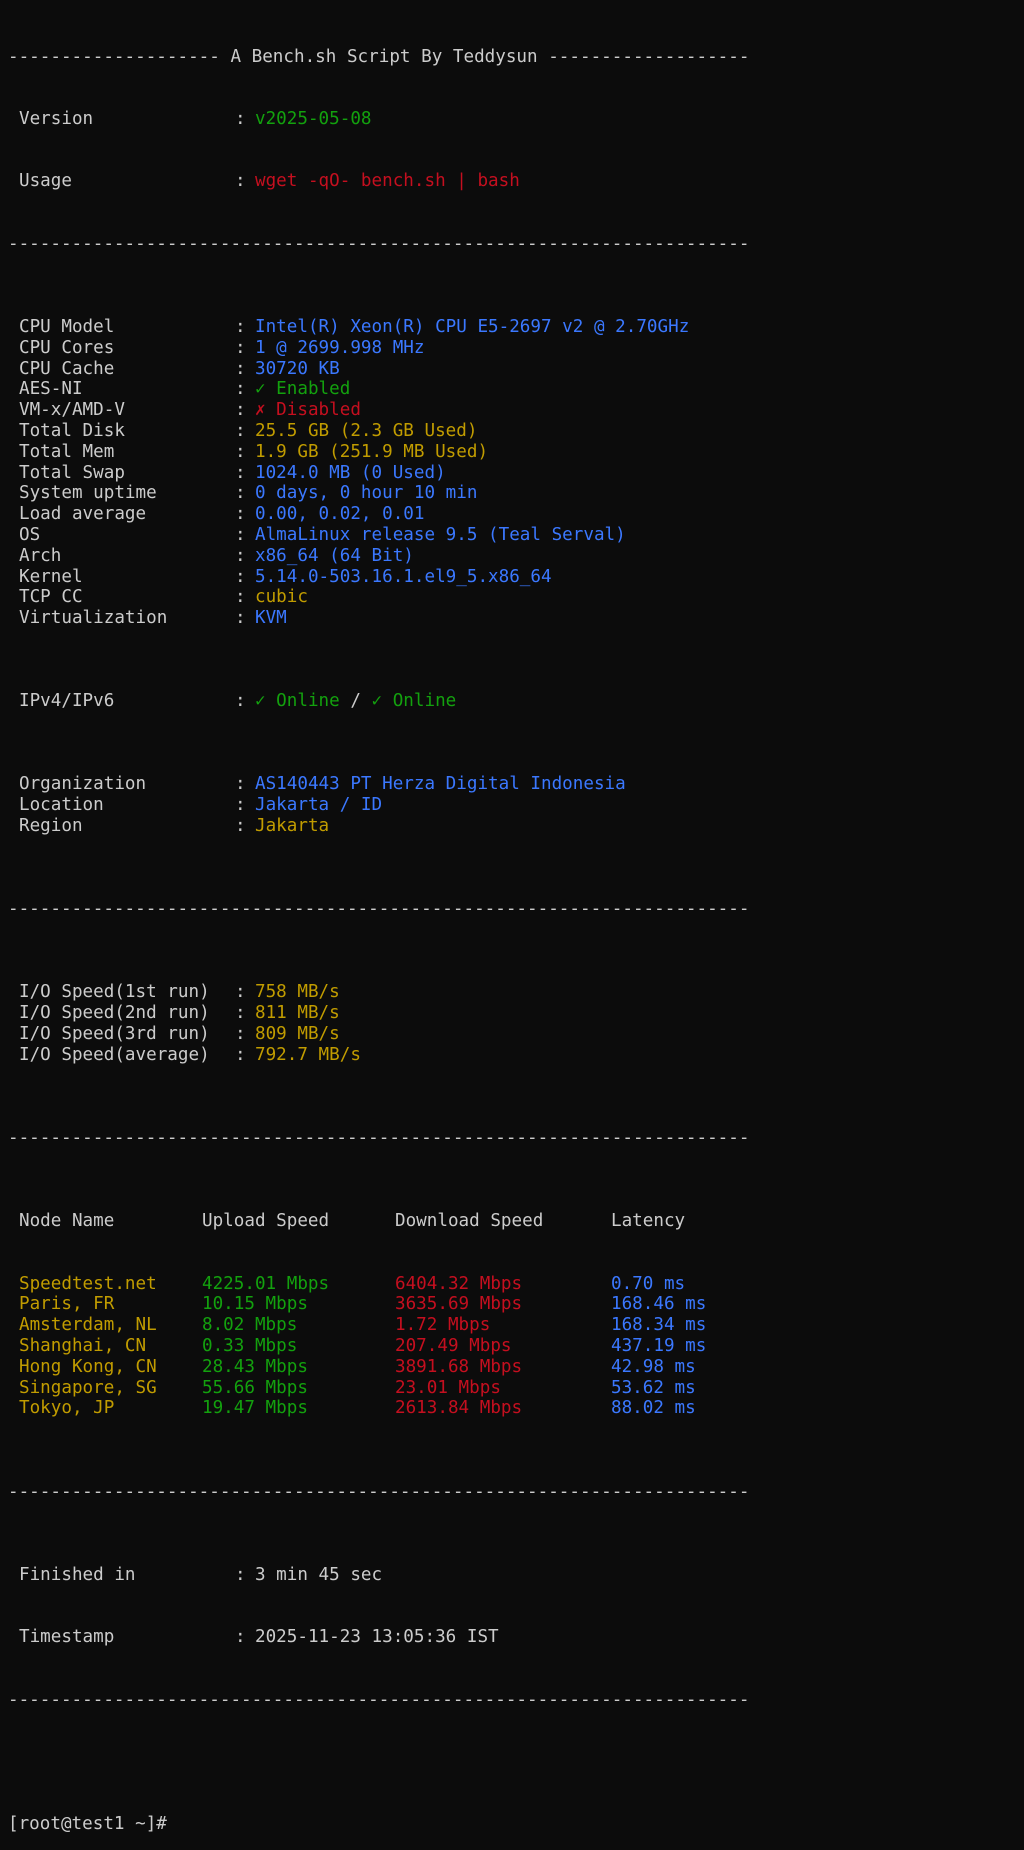  Describe the element at coordinates (67, 1637) in the screenshot. I see `timestamp-label: Timestamp` at that location.